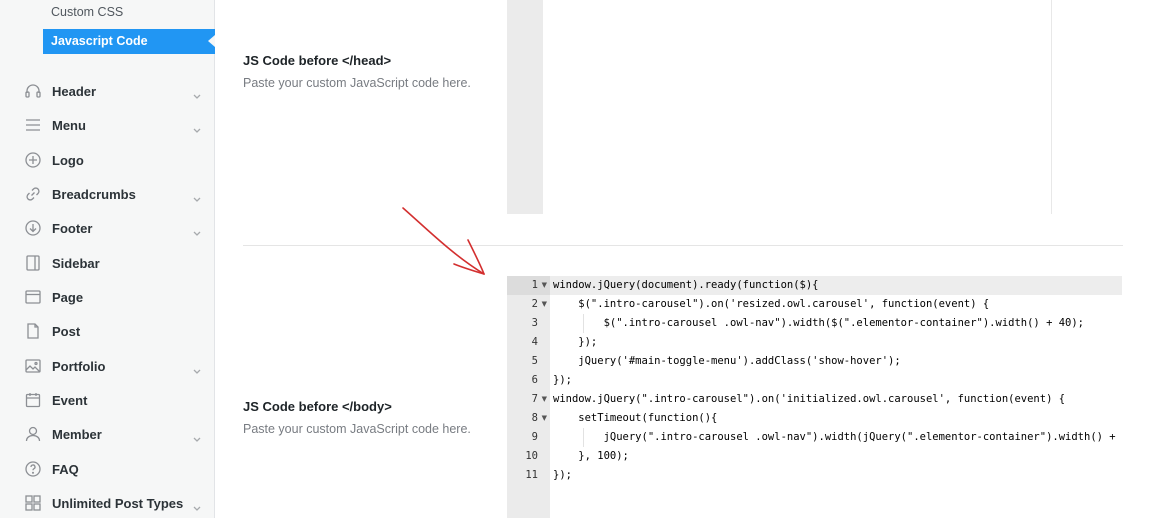 This screenshot has width=1165, height=520. What do you see at coordinates (683, 245) in the screenshot?
I see `field-divider` at bounding box center [683, 245].